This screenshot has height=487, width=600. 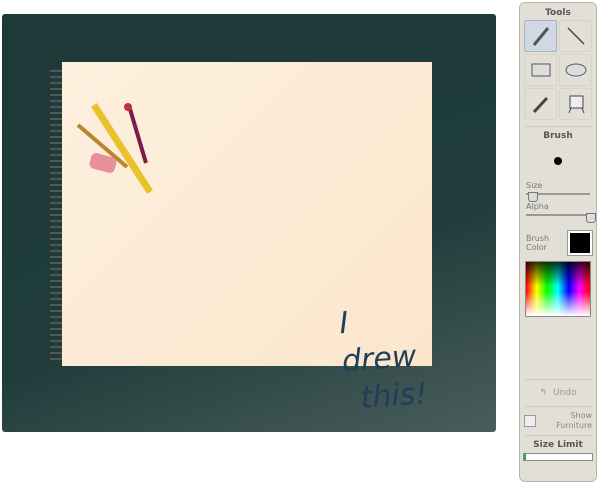 I want to click on ellipse-icon, so click(x=575, y=70).